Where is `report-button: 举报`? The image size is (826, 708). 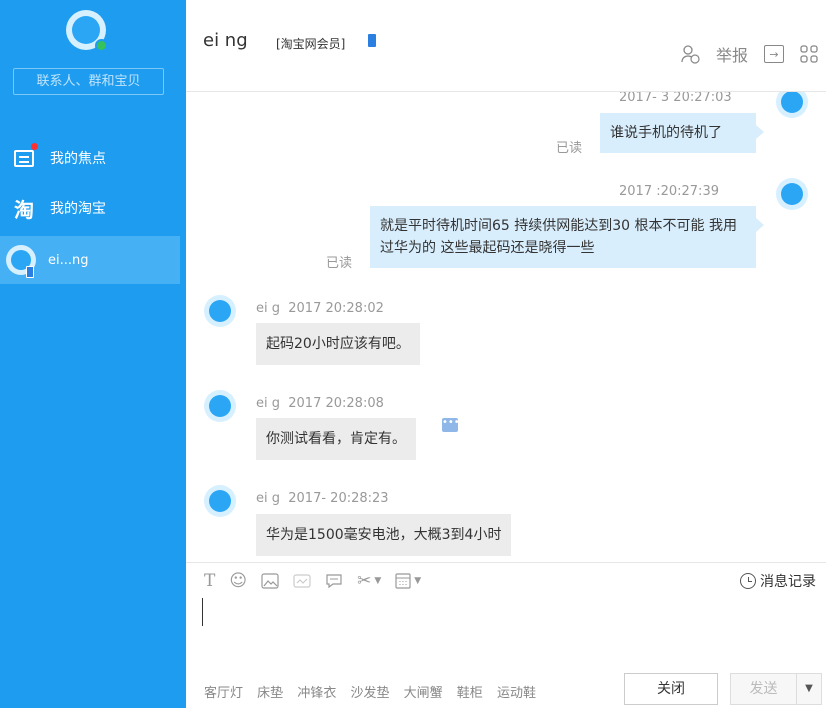
report-button: 举报 is located at coordinates (732, 54).